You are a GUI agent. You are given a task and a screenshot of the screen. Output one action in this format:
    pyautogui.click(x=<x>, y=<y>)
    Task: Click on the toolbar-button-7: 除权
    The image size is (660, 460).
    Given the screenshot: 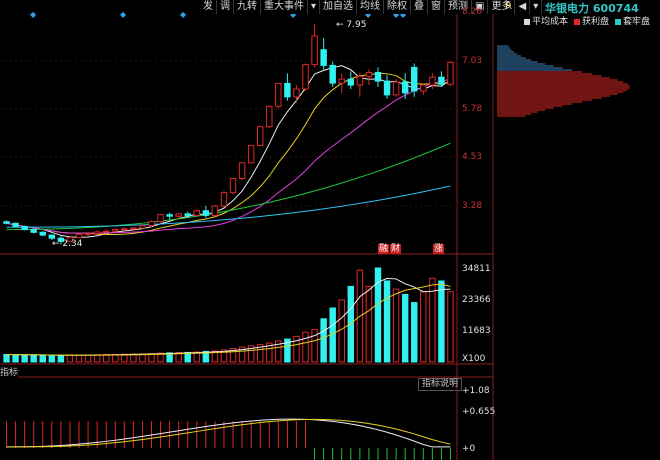 What is the action you would take?
    pyautogui.click(x=398, y=7)
    